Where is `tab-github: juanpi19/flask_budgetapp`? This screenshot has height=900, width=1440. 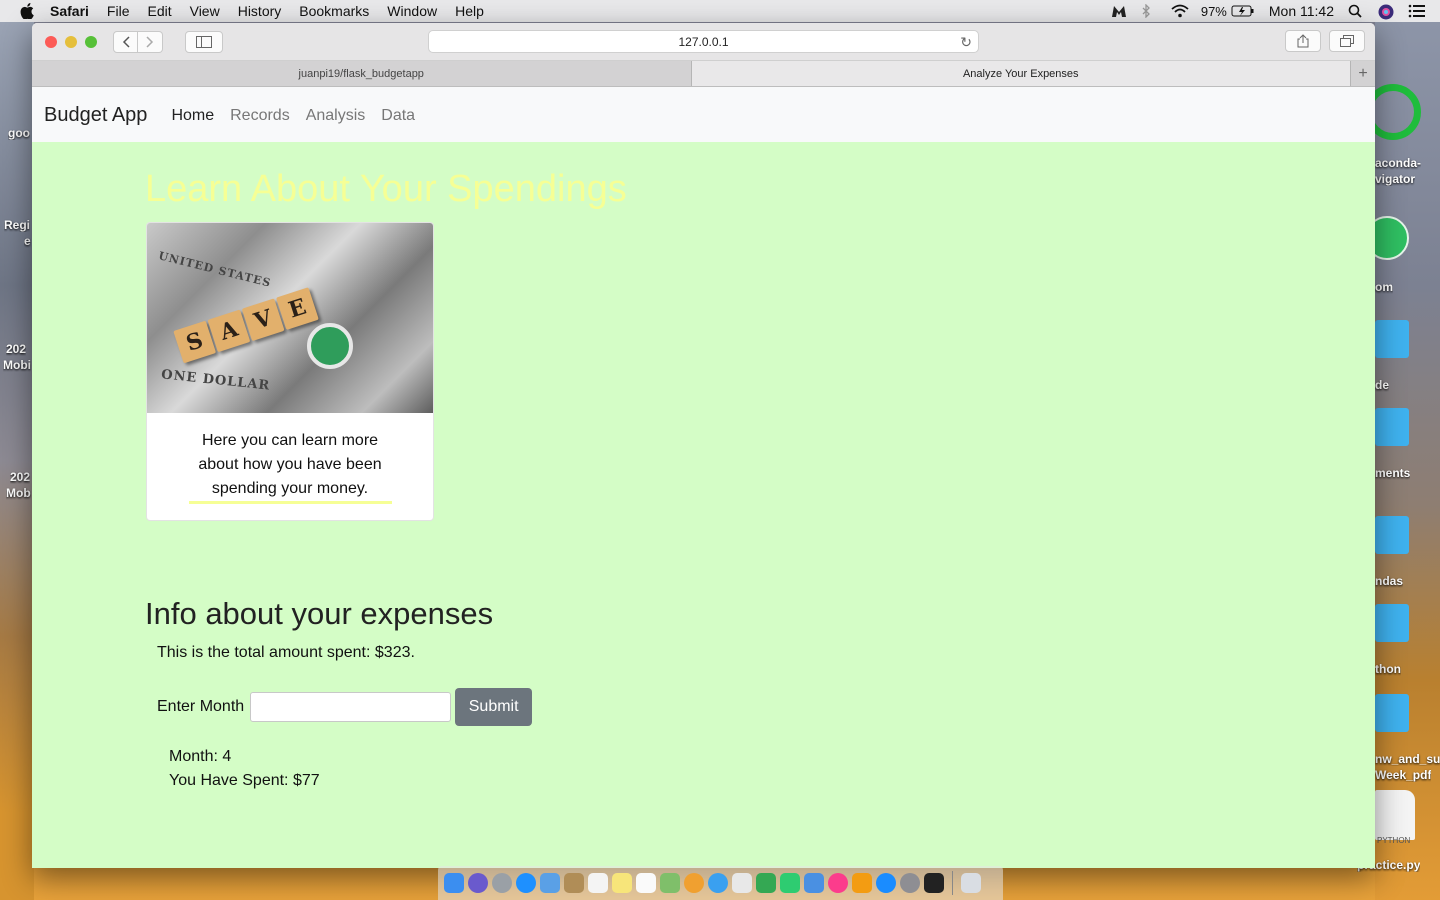 tab-github: juanpi19/flask_budgetapp is located at coordinates (362, 73).